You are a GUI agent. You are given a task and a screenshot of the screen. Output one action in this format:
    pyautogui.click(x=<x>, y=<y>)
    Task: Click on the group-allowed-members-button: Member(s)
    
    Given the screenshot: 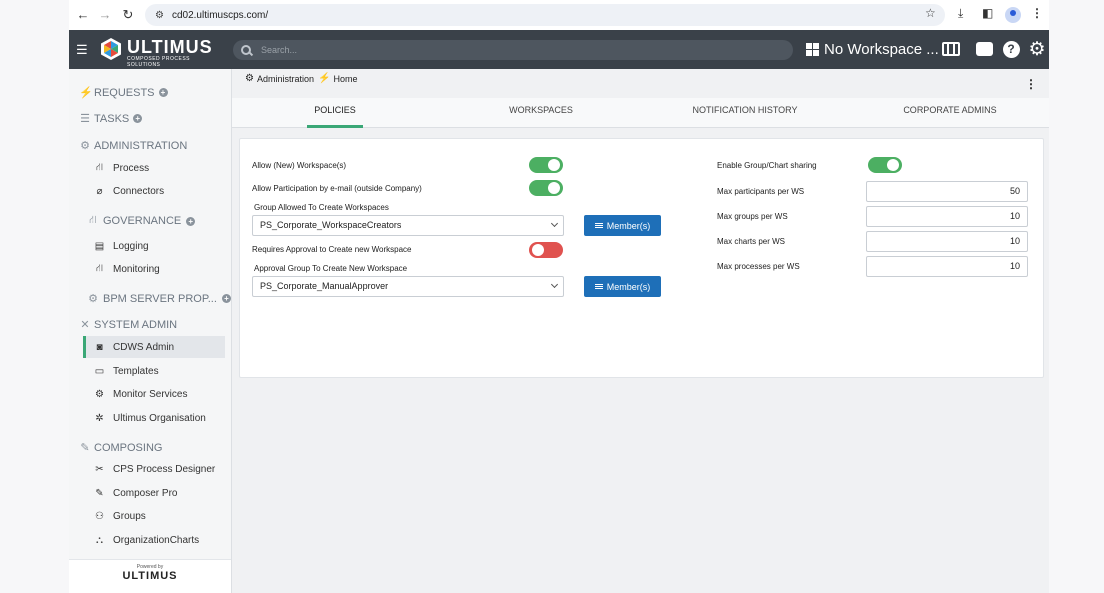 What is the action you would take?
    pyautogui.click(x=622, y=225)
    